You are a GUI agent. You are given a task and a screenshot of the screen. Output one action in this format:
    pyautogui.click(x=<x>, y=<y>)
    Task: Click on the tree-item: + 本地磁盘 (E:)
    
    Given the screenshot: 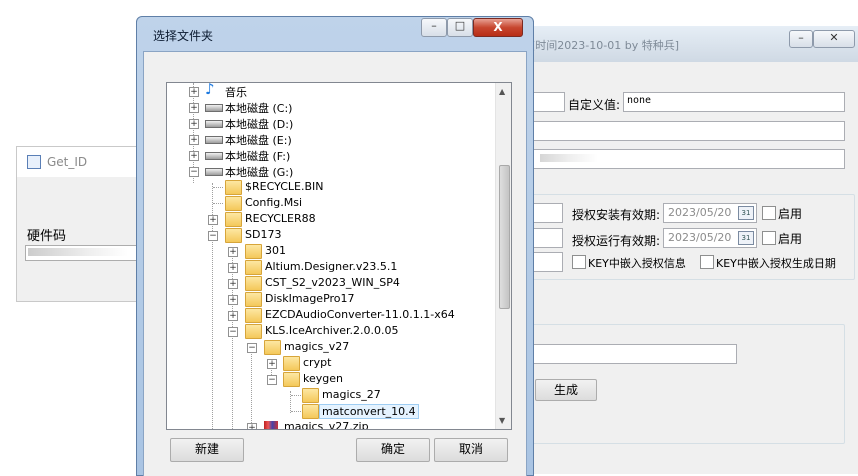 What is the action you would take?
    pyautogui.click(x=330, y=139)
    